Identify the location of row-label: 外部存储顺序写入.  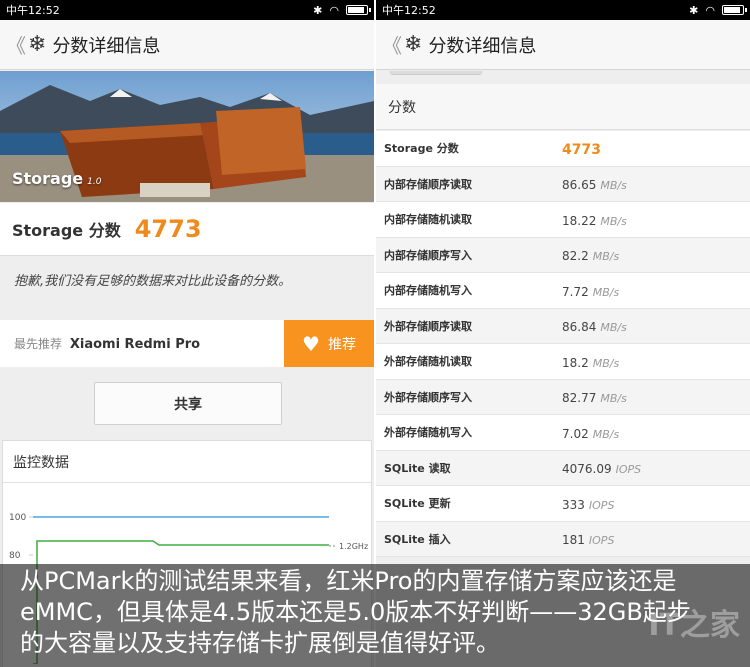
(428, 397).